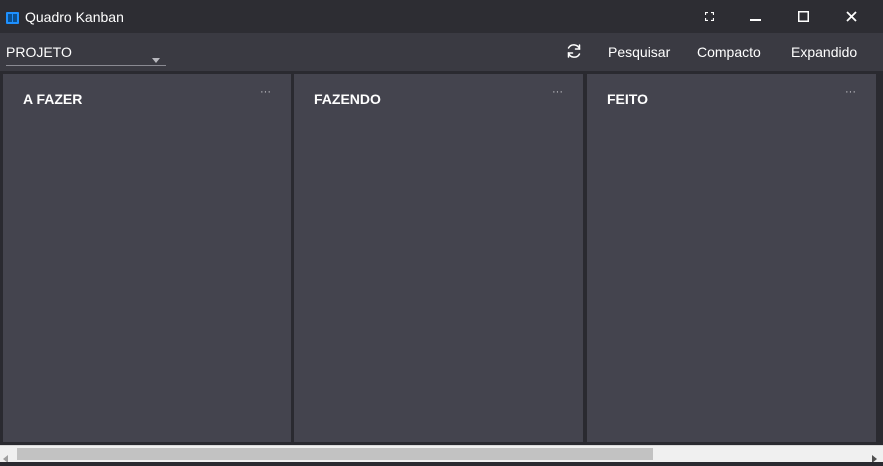 The width and height of the screenshot is (883, 466). I want to click on close-icon, so click(851, 16).